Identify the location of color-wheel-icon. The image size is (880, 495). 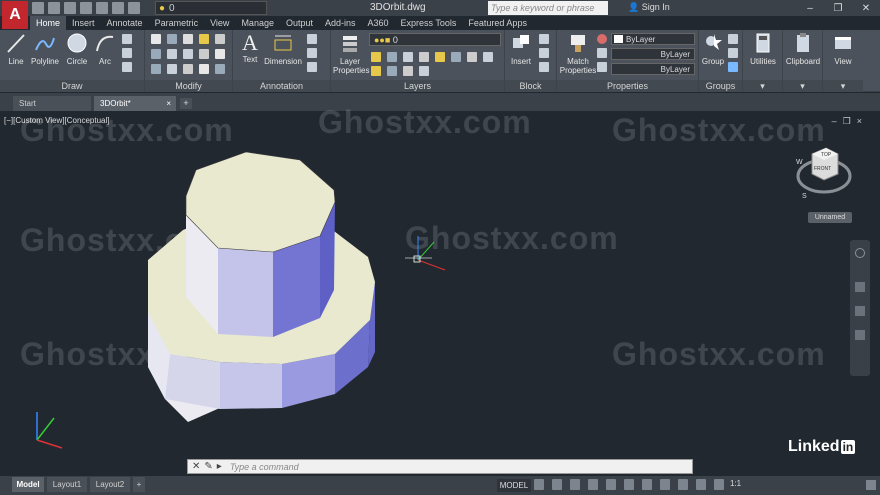
(602, 39).